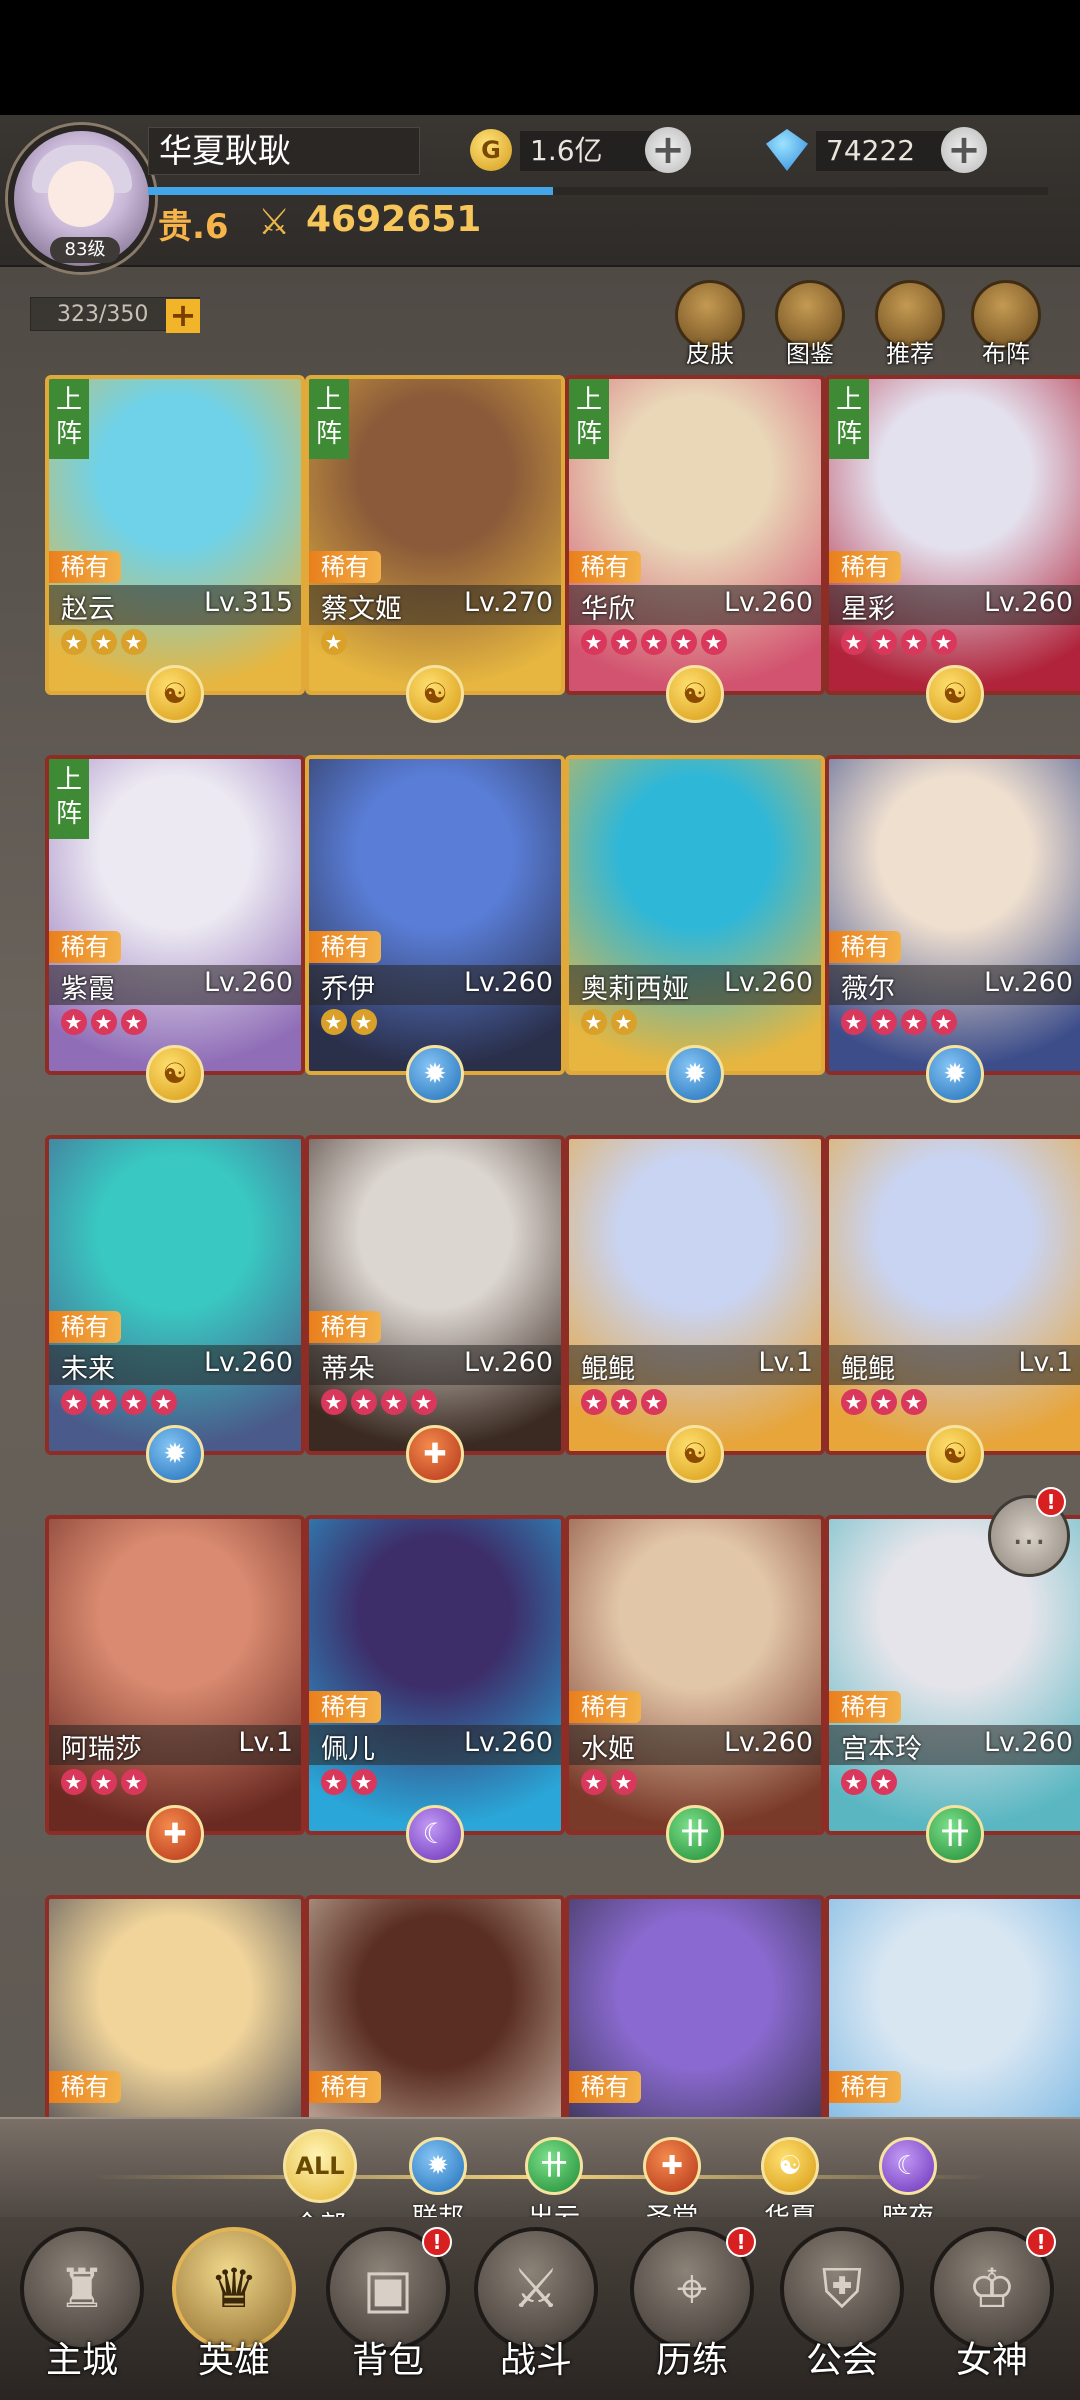  Describe the element at coordinates (1051, 1502) in the screenshot. I see `chat-notification-badge: !` at that location.